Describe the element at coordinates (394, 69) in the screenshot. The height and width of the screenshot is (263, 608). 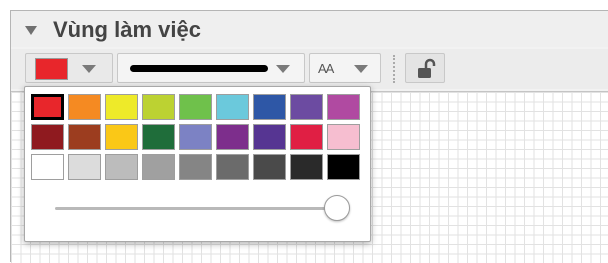
I see `toolbar-separator` at that location.